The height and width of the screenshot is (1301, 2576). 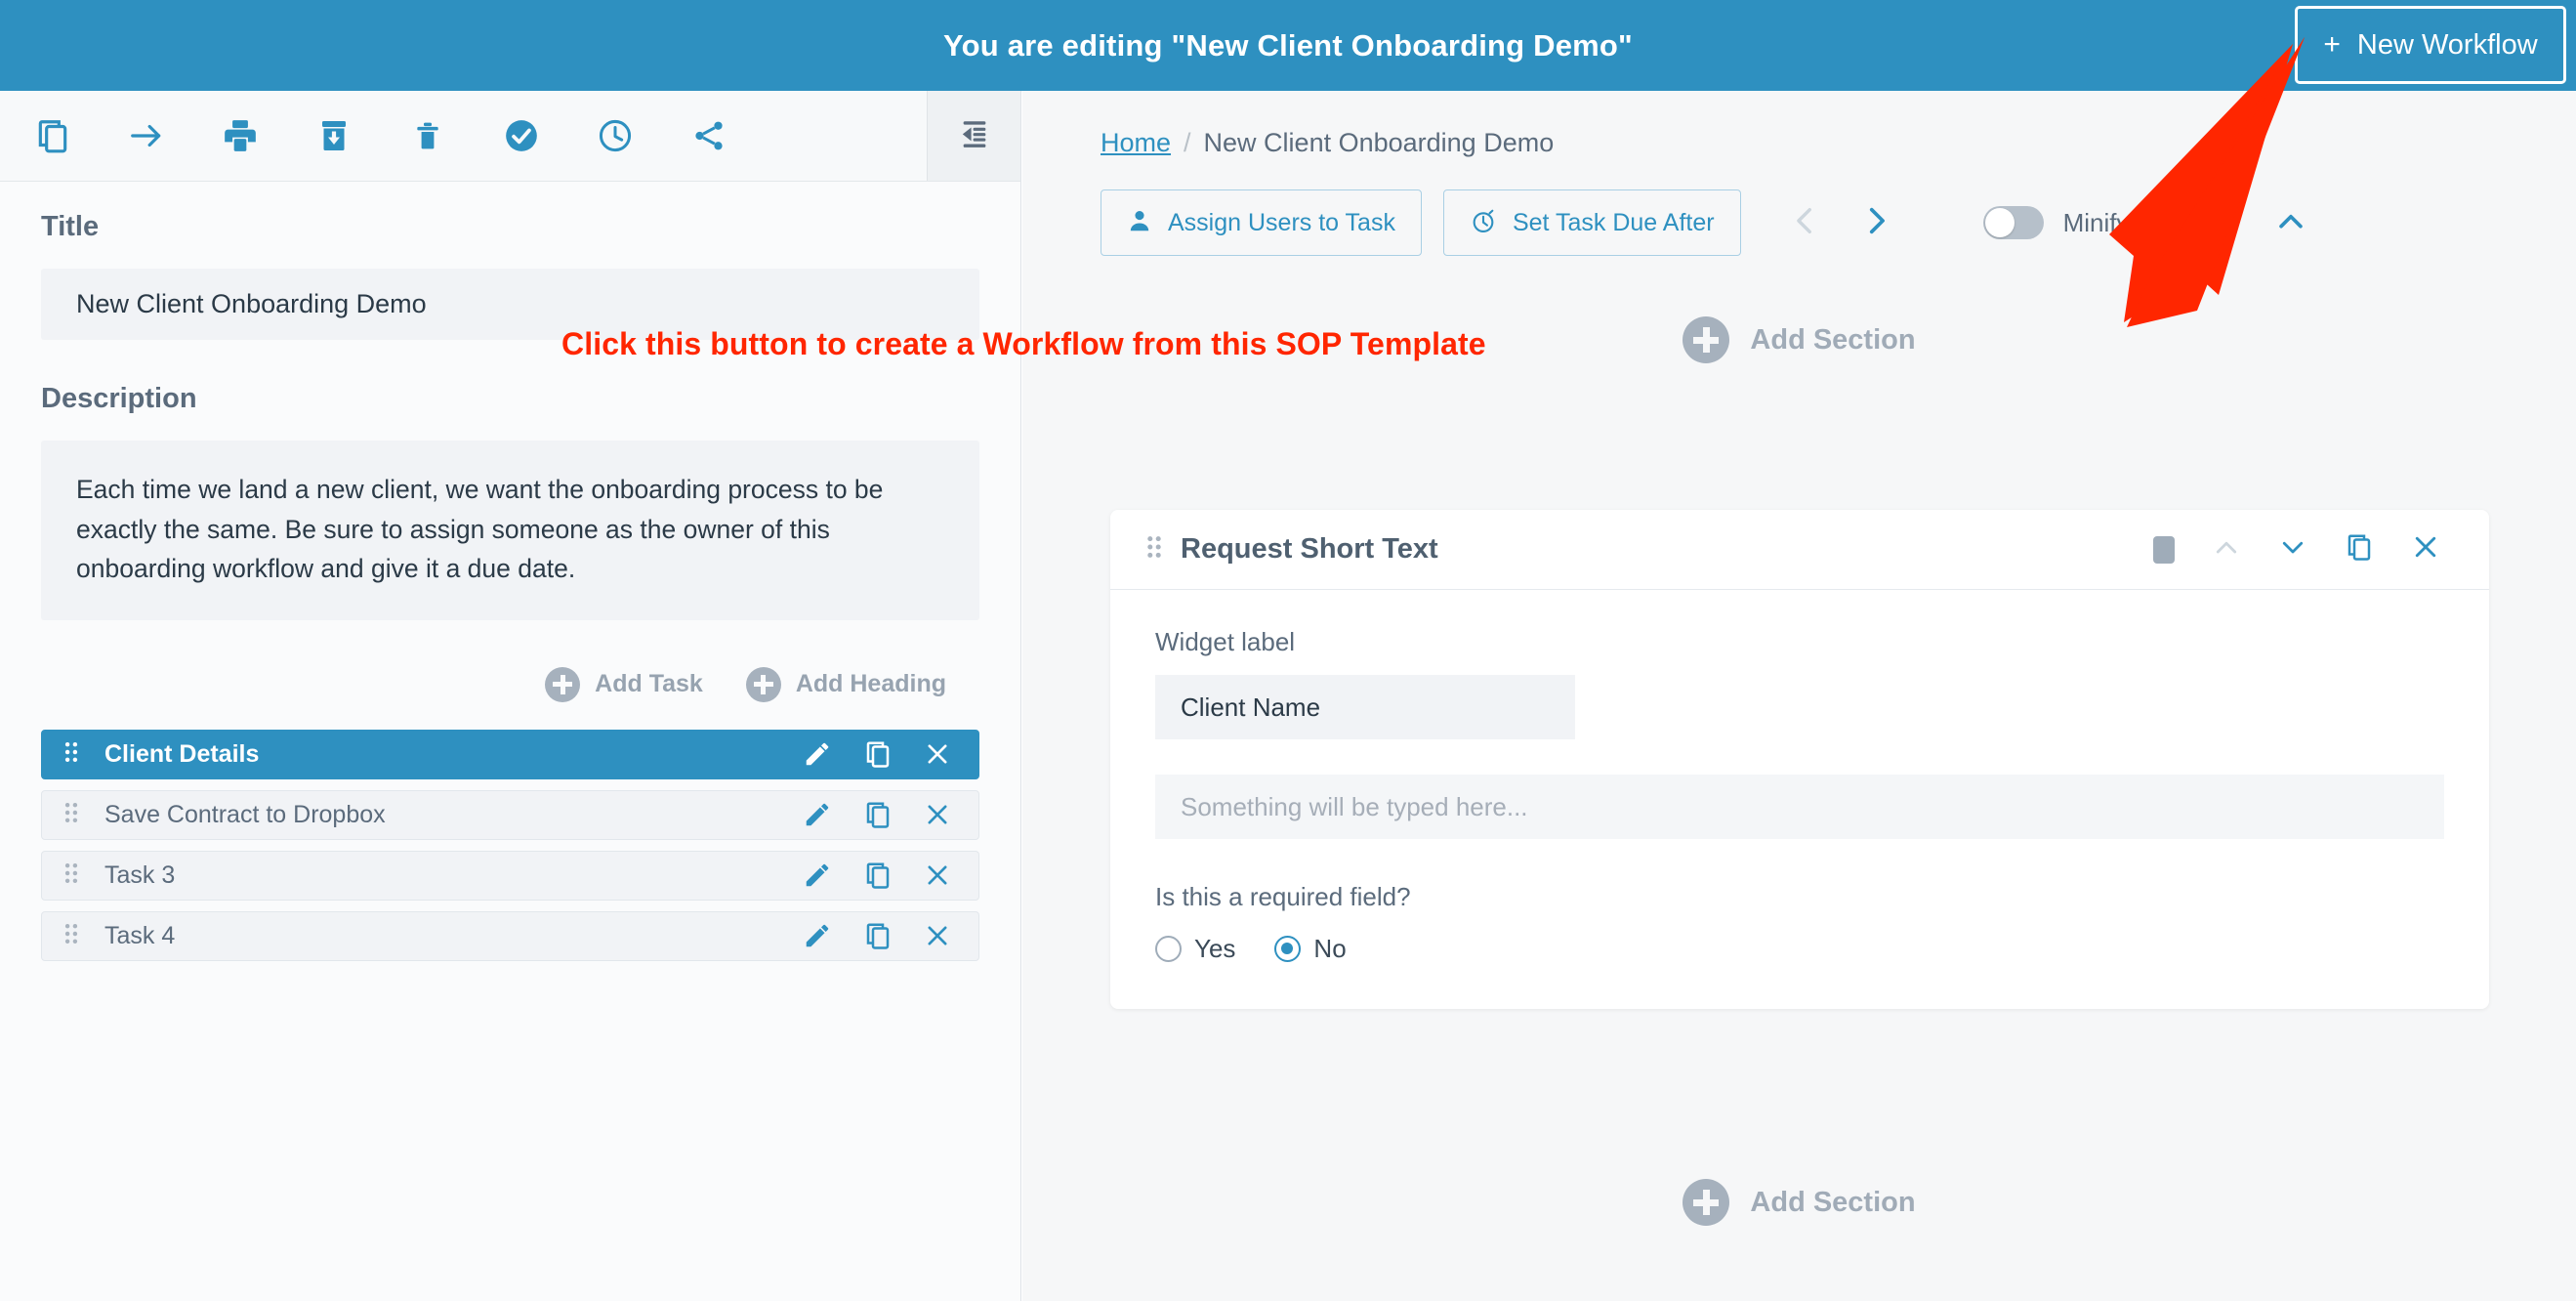 I want to click on clock-icon, so click(x=615, y=136).